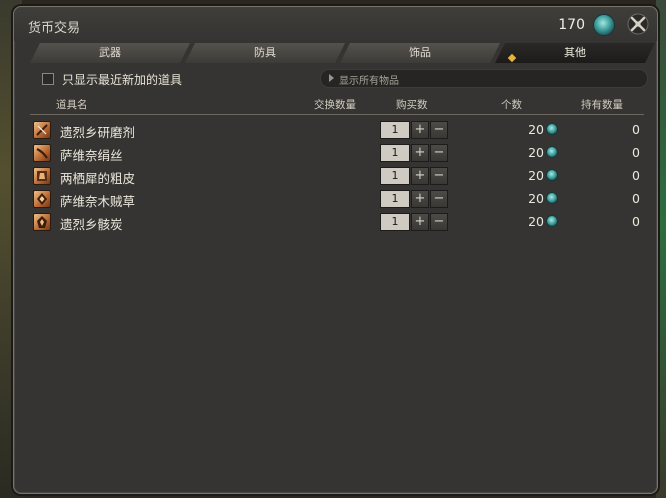 The width and height of the screenshot is (666, 498). What do you see at coordinates (42, 222) in the screenshot?
I see `charcoal-icon` at bounding box center [42, 222].